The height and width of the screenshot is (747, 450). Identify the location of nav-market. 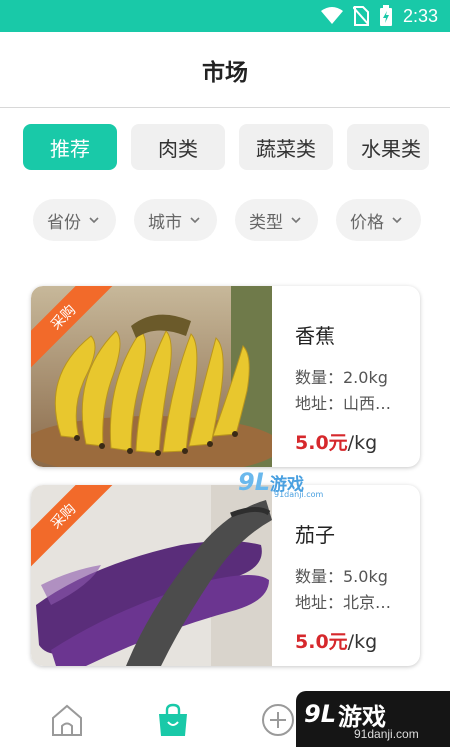
(173, 720).